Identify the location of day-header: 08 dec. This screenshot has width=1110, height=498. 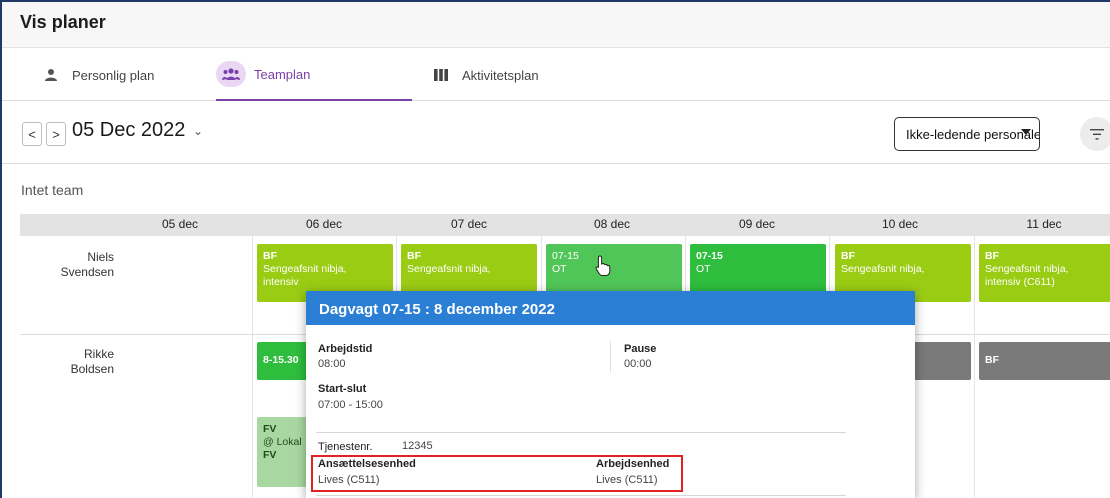
(612, 224).